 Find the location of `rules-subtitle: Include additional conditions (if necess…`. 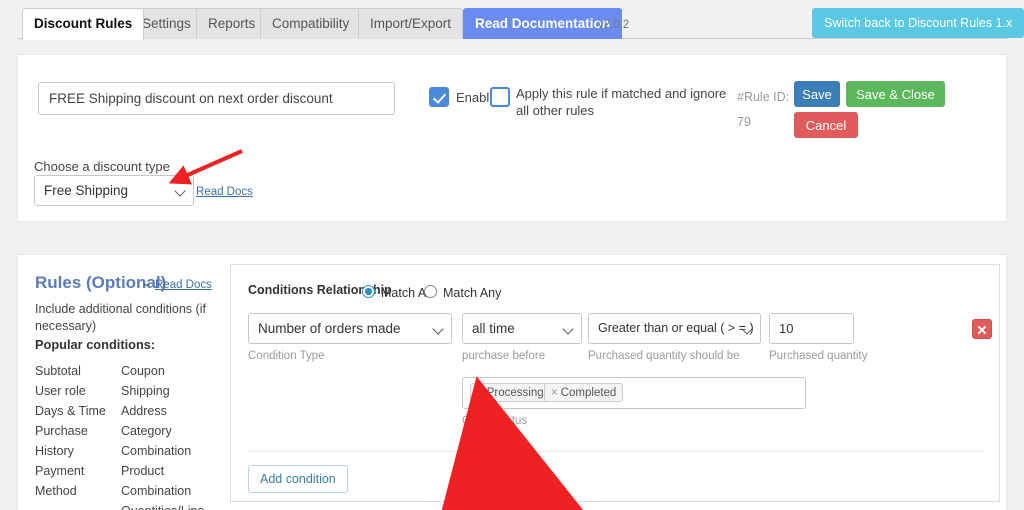

rules-subtitle: Include additional conditions (if necess… is located at coordinates (120, 317).